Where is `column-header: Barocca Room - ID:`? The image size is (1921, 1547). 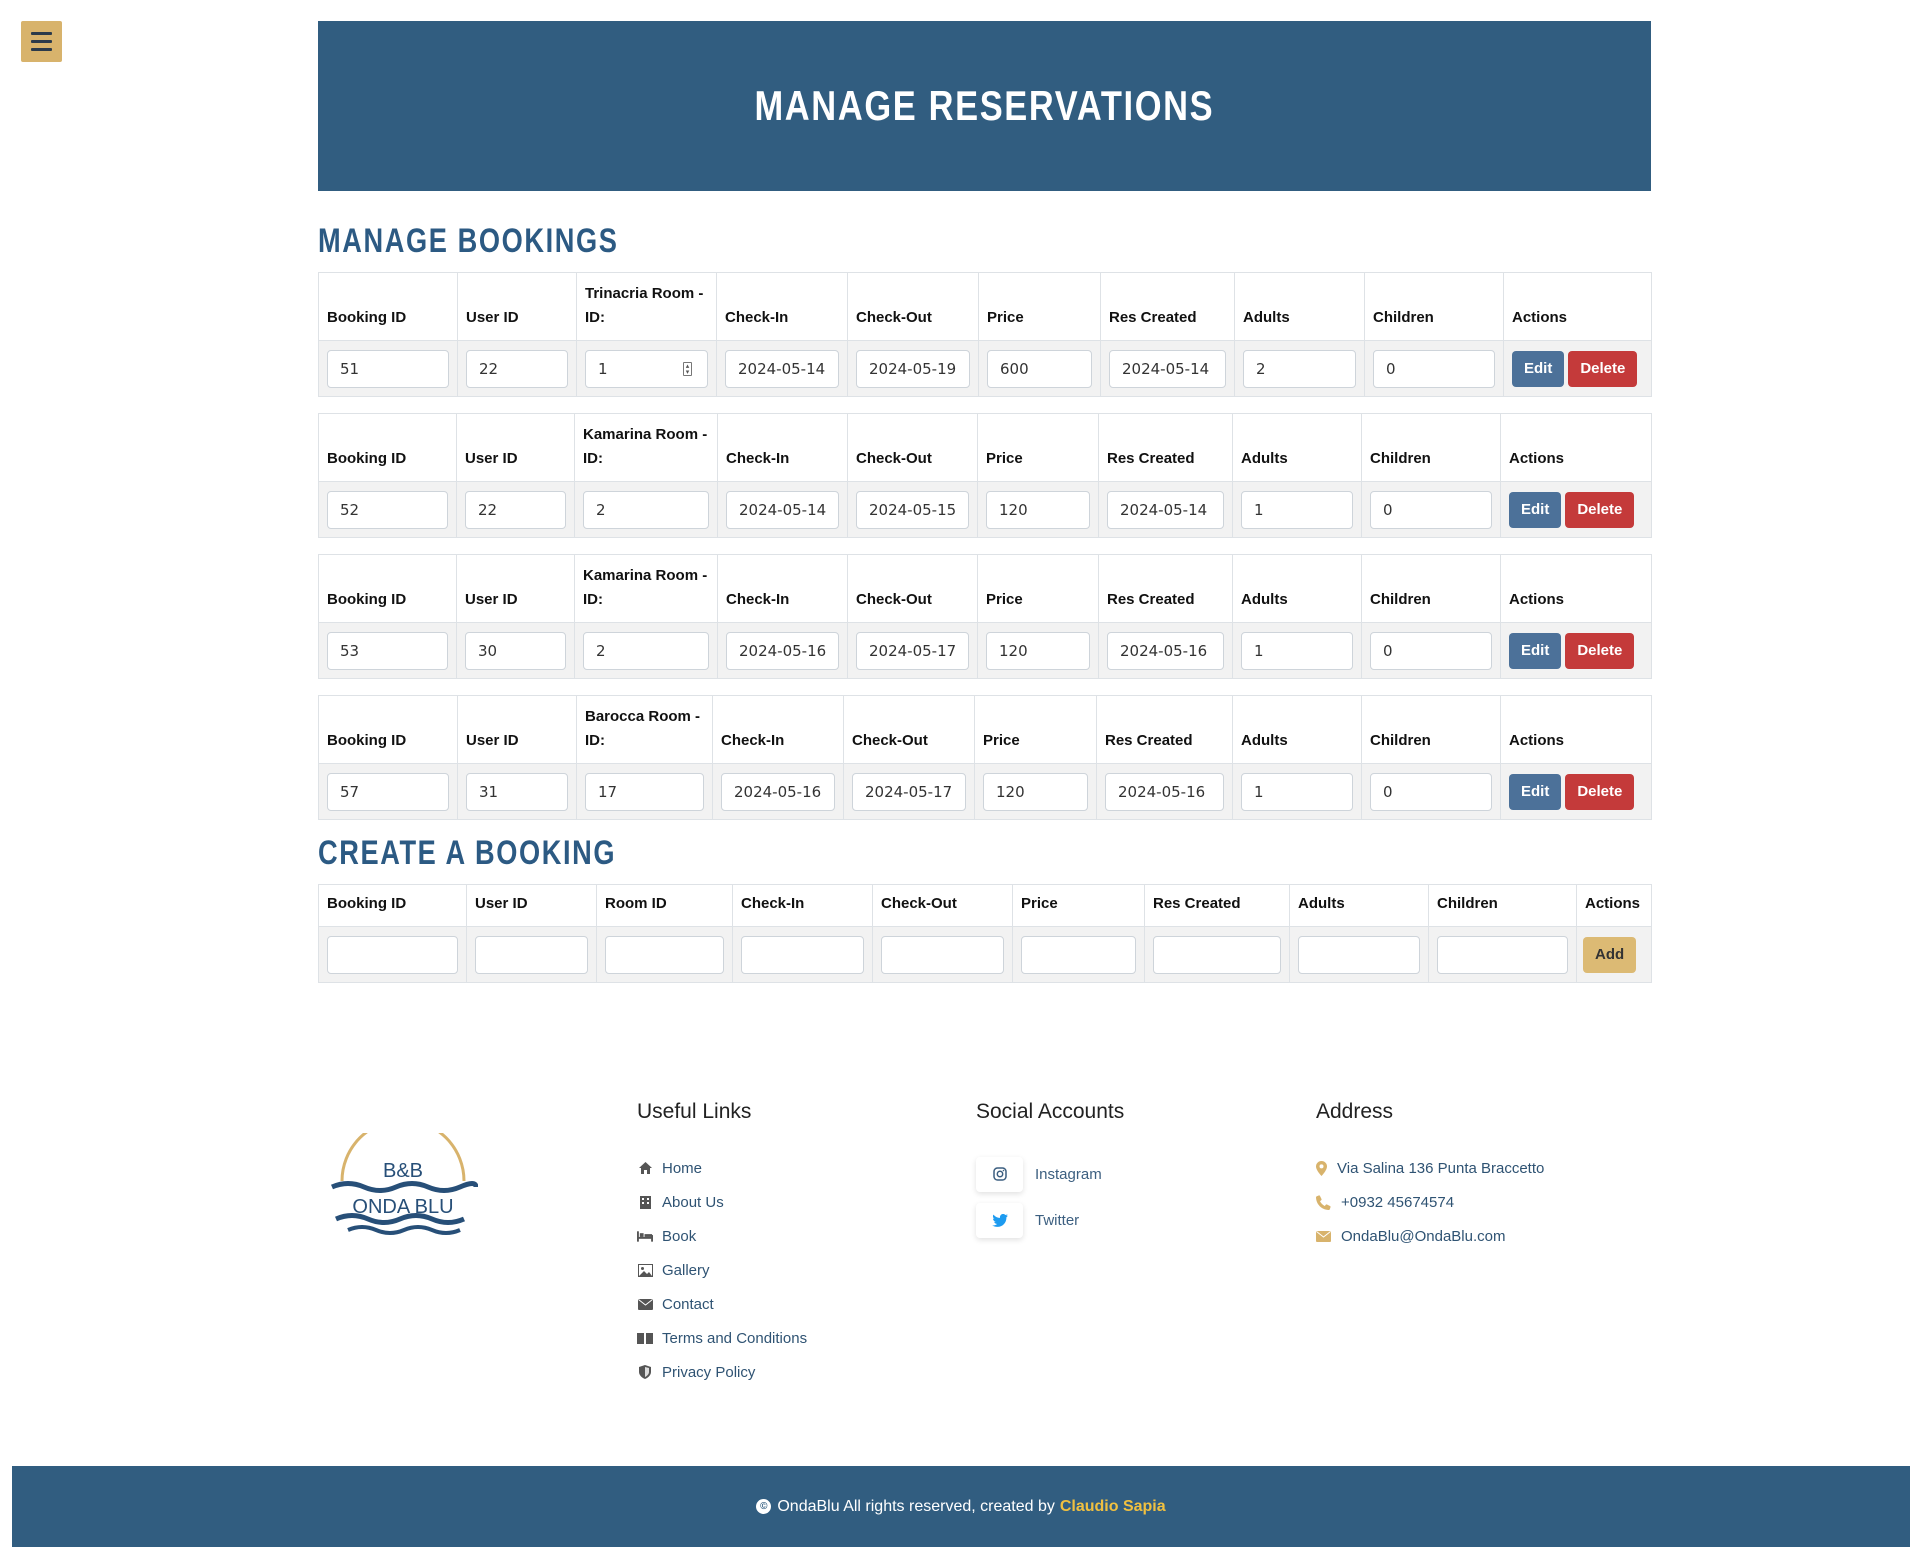
column-header: Barocca Room - ID: is located at coordinates (644, 729).